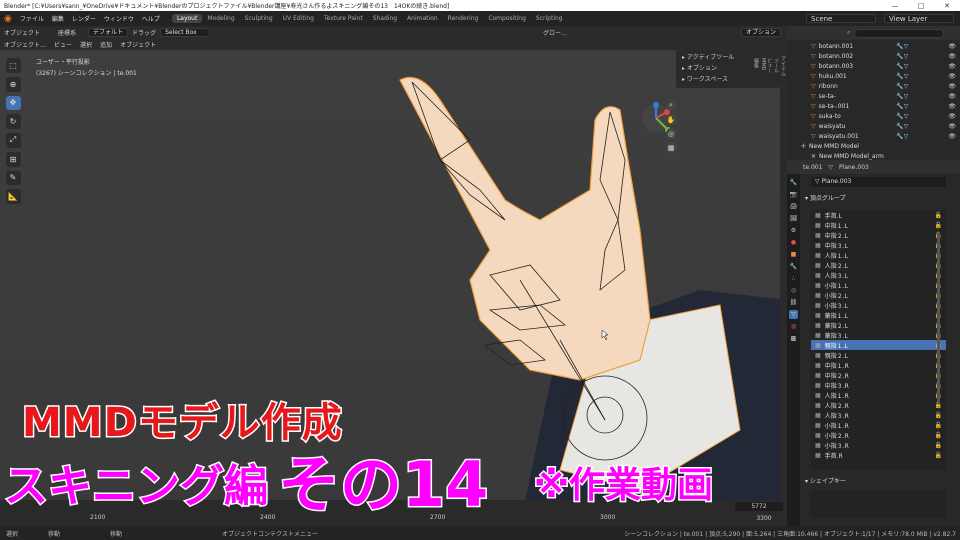 The height and width of the screenshot is (540, 960). I want to click on timeline: 5772 3300 2100 2400 2700 3000, so click(393, 513).